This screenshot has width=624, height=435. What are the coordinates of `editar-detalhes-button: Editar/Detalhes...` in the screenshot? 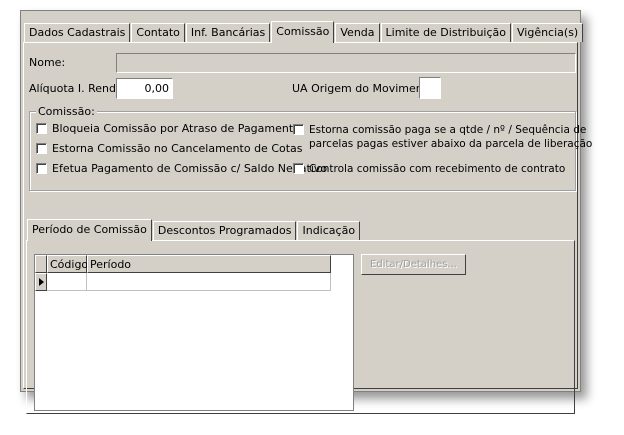 It's located at (413, 264).